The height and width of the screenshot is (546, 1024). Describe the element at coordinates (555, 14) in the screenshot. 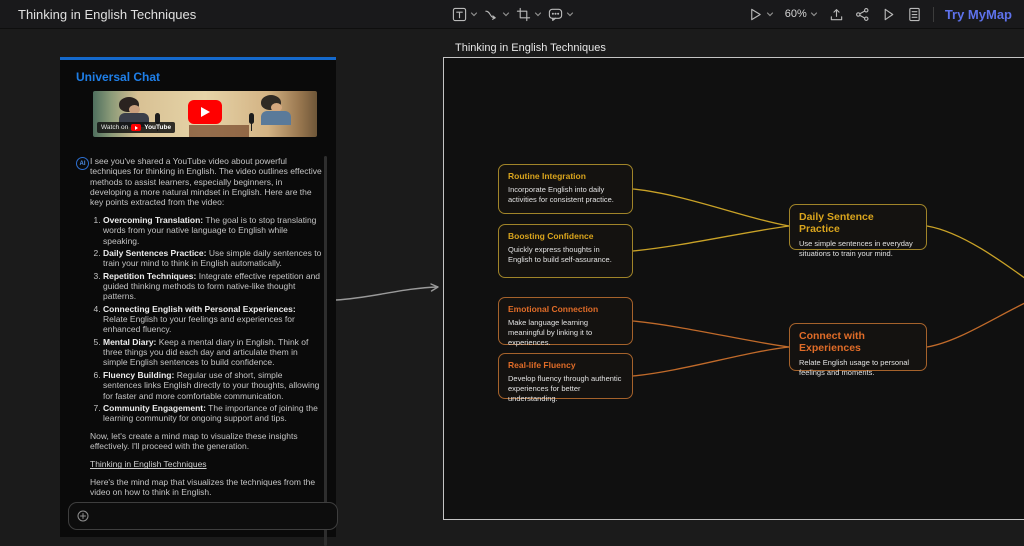

I see `comment-tool-icon` at that location.